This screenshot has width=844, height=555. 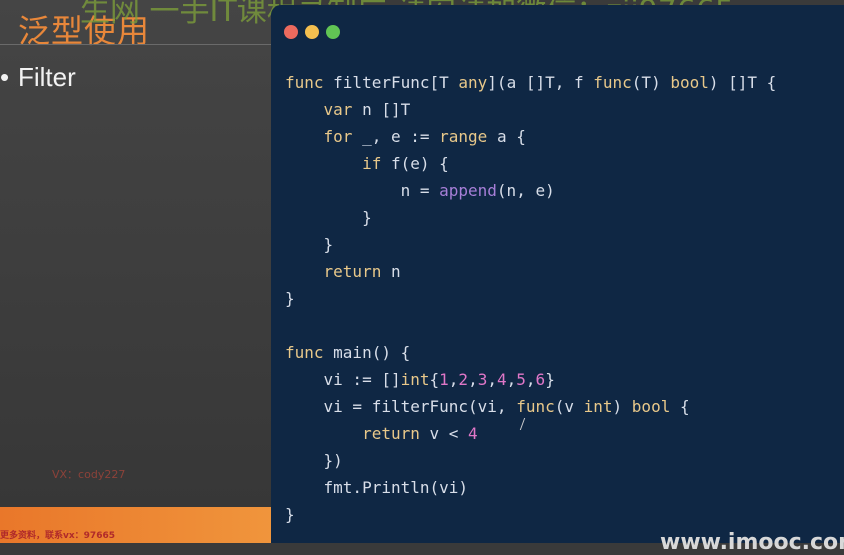 I want to click on code-token: v <, so click(x=444, y=433).